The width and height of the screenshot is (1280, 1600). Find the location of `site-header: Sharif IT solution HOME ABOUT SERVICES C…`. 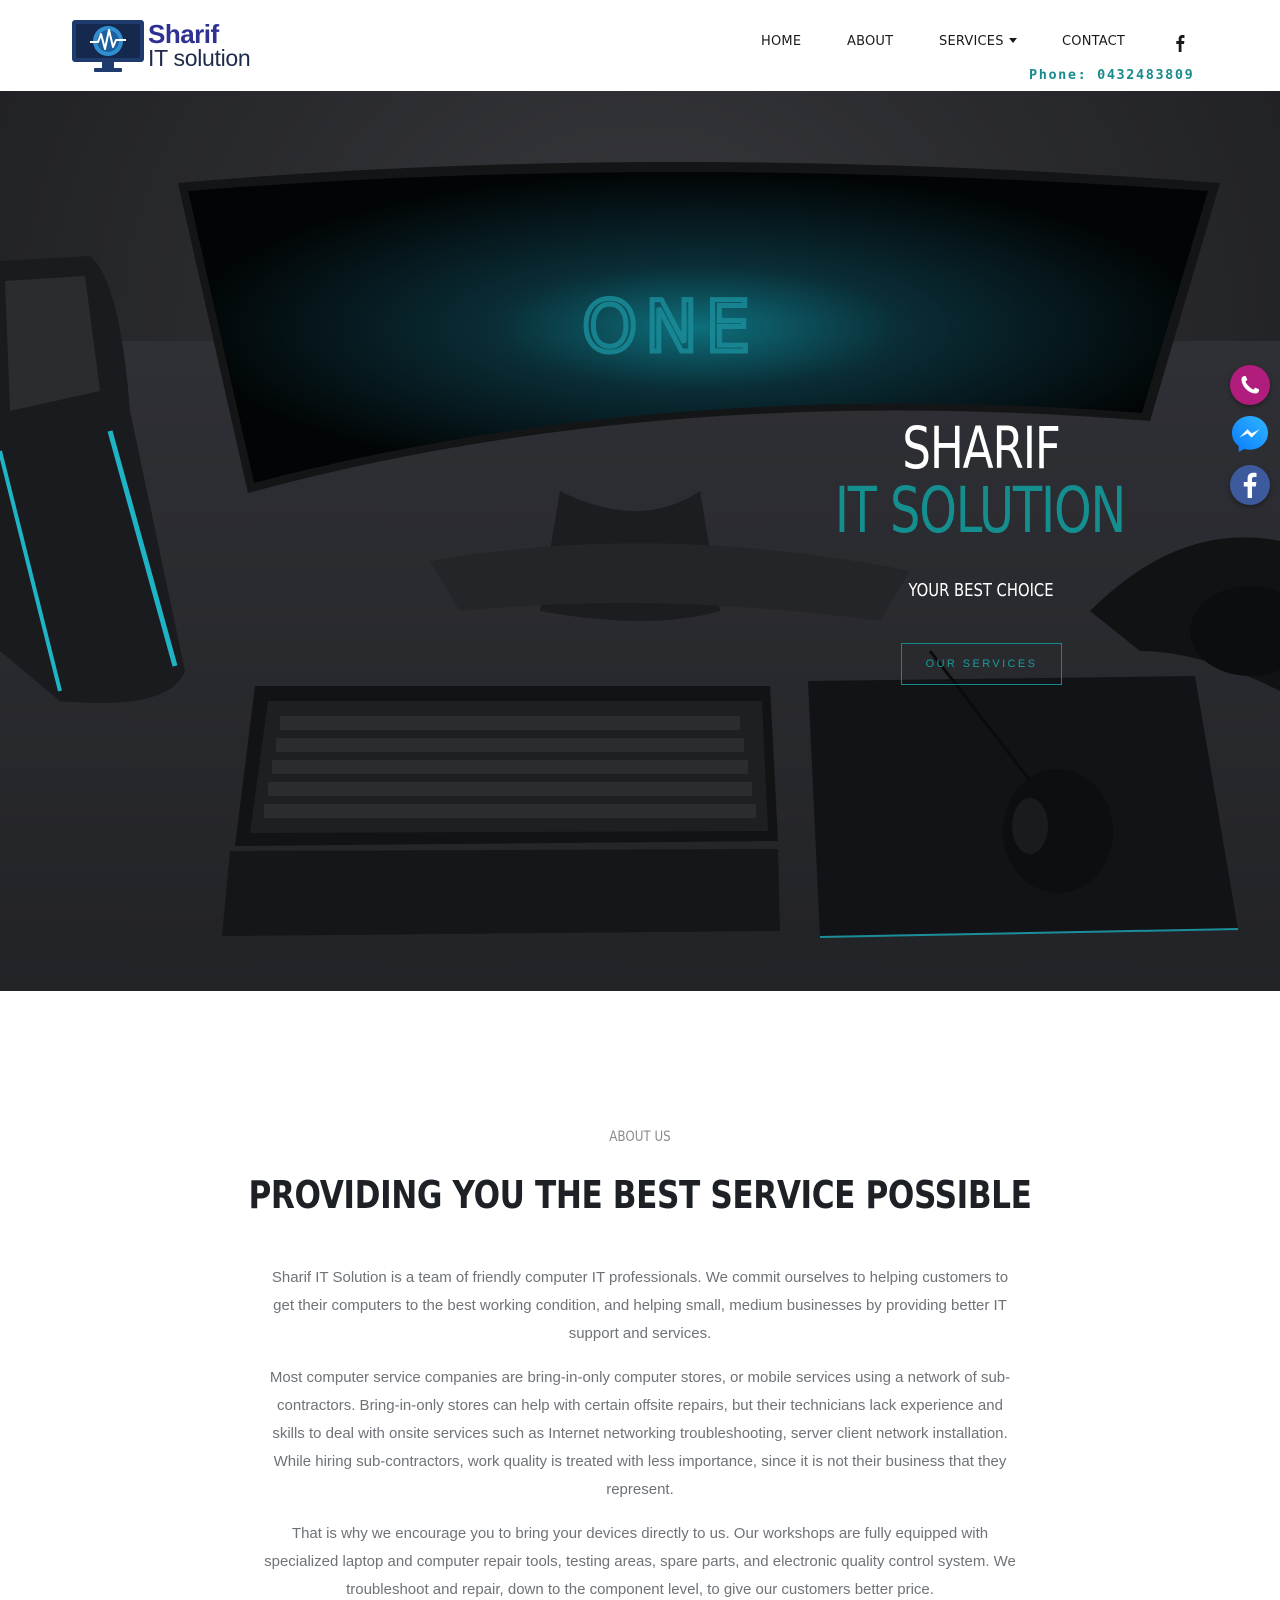

site-header: Sharif IT solution HOME ABOUT SERVICES C… is located at coordinates (640, 45).